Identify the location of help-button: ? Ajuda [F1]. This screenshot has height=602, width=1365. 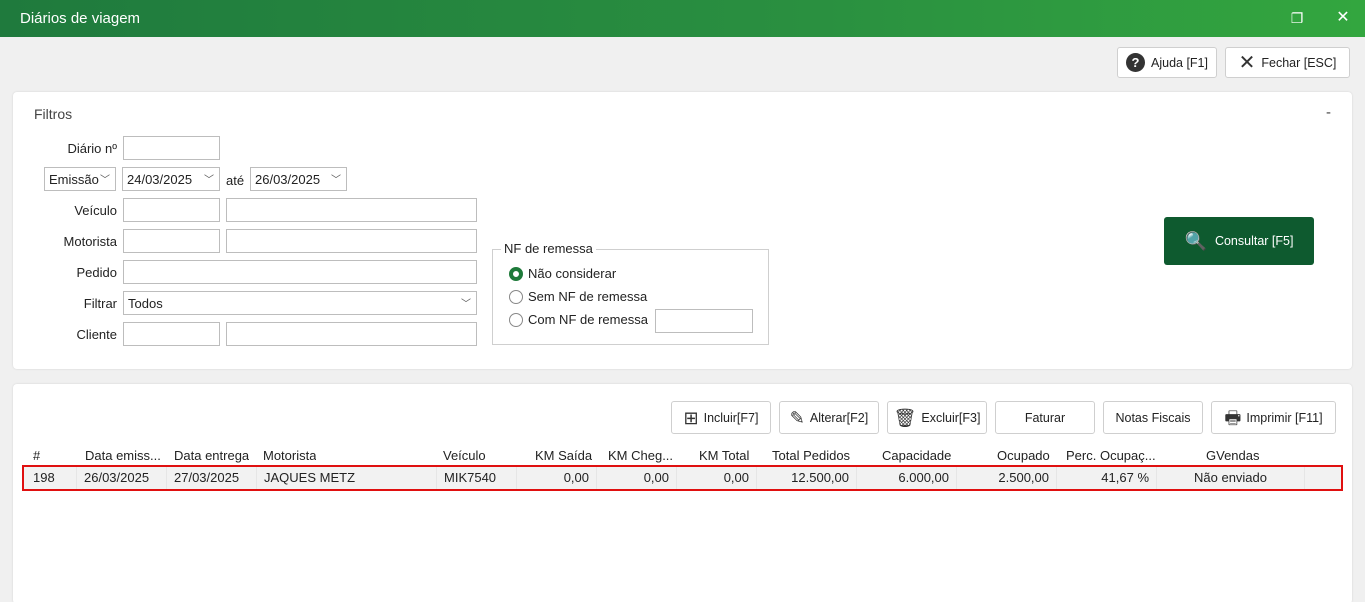
(1167, 62).